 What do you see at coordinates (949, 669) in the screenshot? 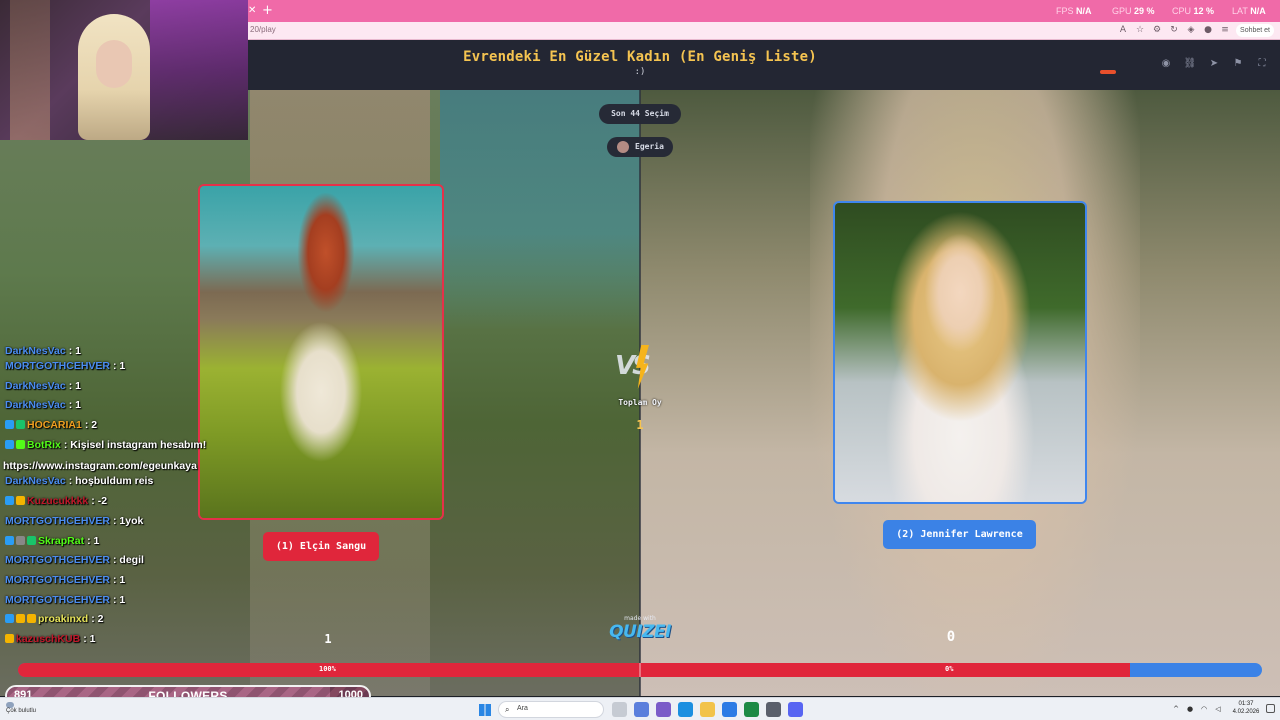
I see `right-percent: 0%` at bounding box center [949, 669].